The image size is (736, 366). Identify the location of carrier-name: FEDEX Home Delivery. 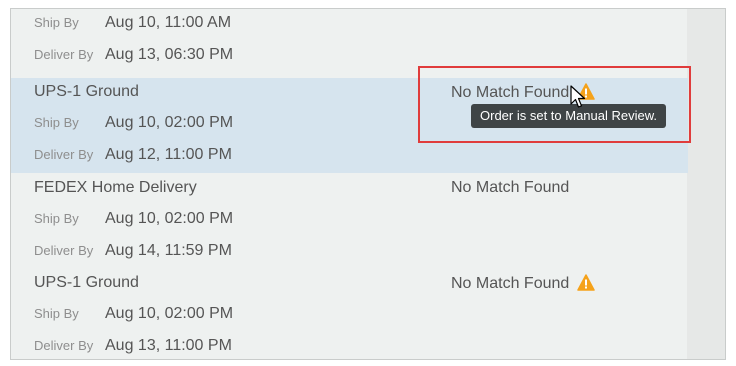
(115, 187).